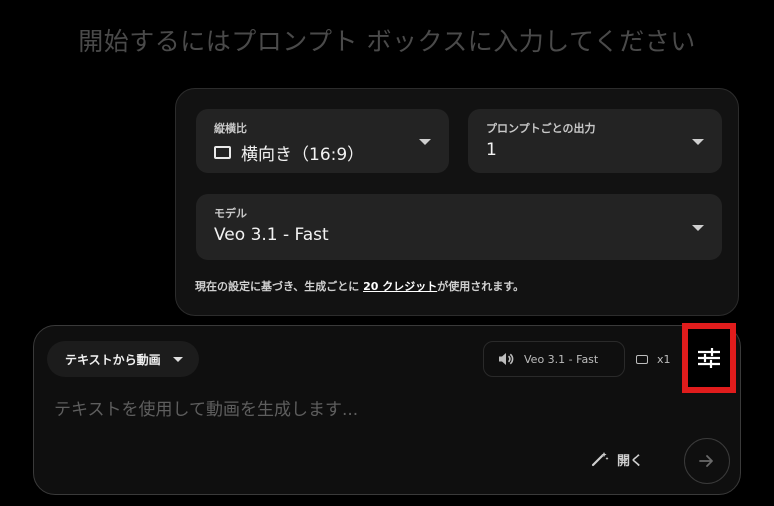 Image resolution: width=774 pixels, height=506 pixels. I want to click on magic-wand-icon, so click(600, 459).